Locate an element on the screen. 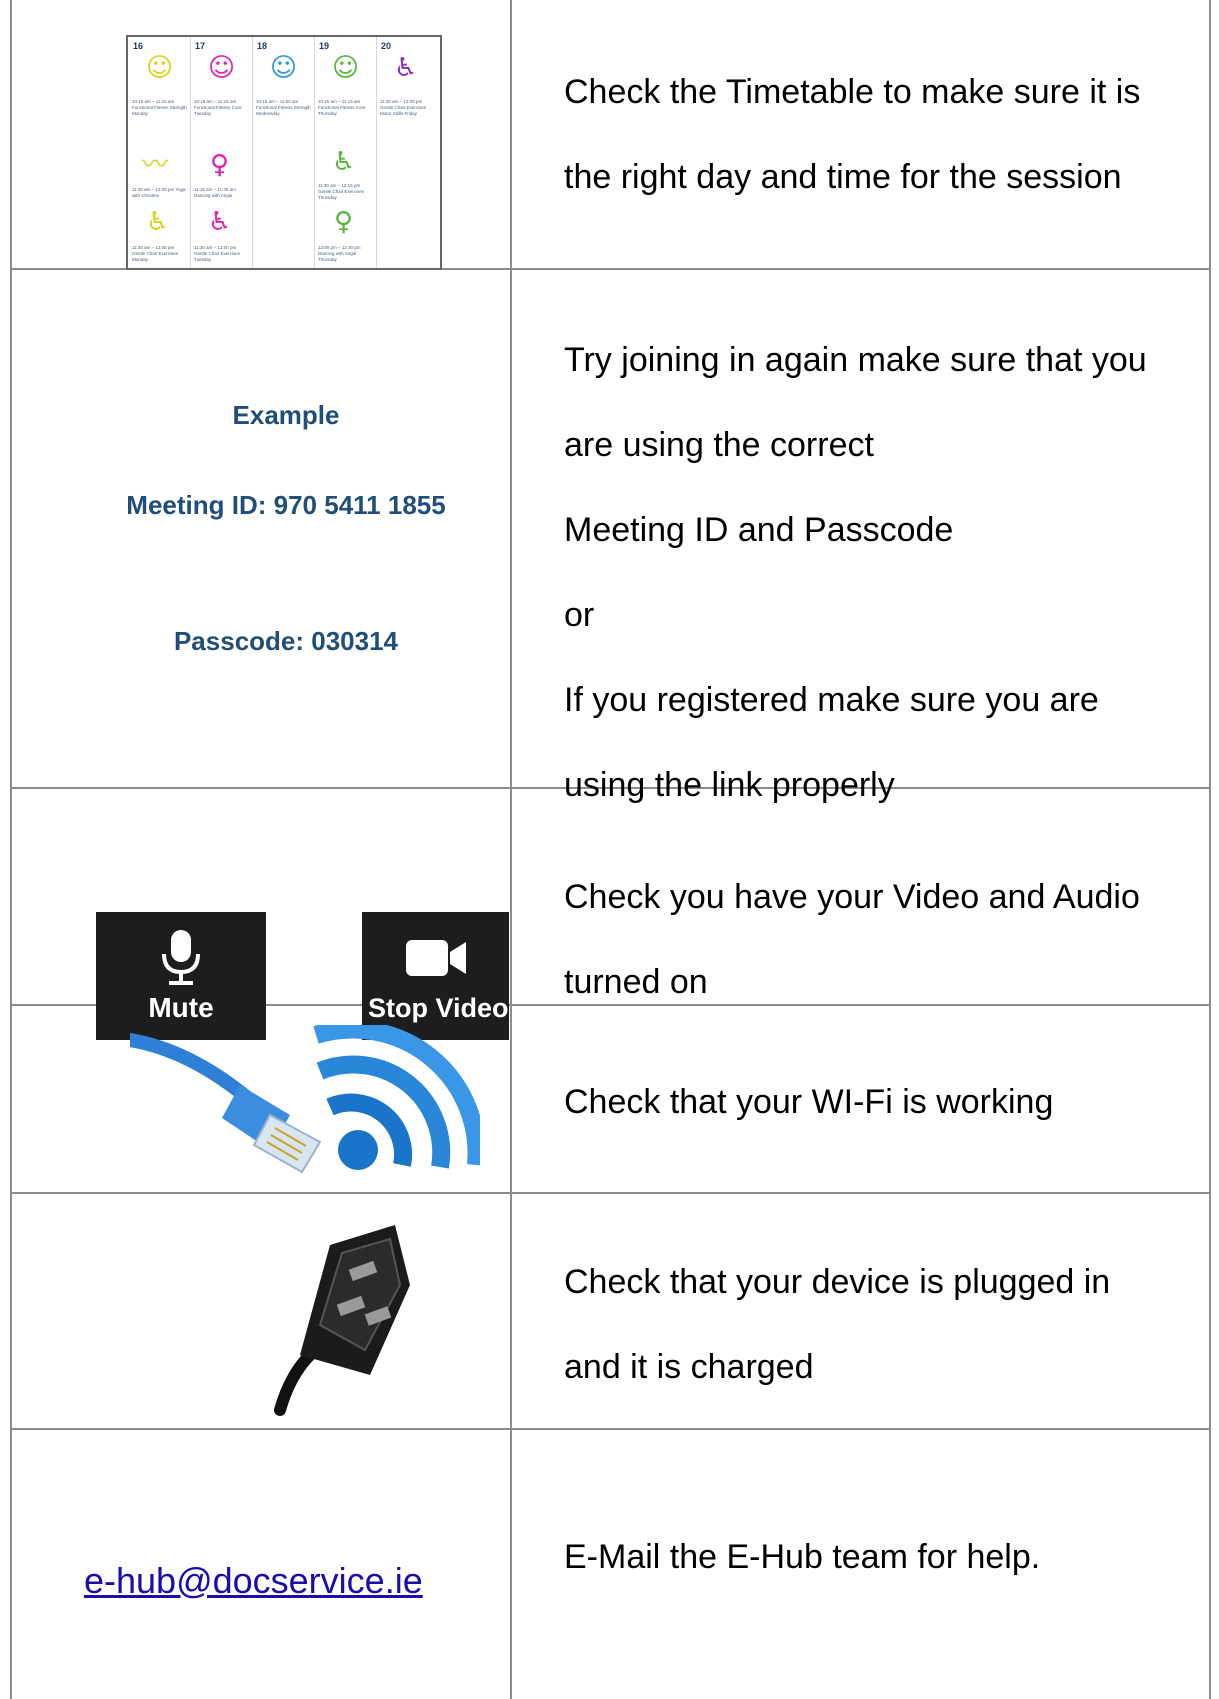 The width and height of the screenshot is (1219, 1699). example-heading: Example is located at coordinates (286, 415).